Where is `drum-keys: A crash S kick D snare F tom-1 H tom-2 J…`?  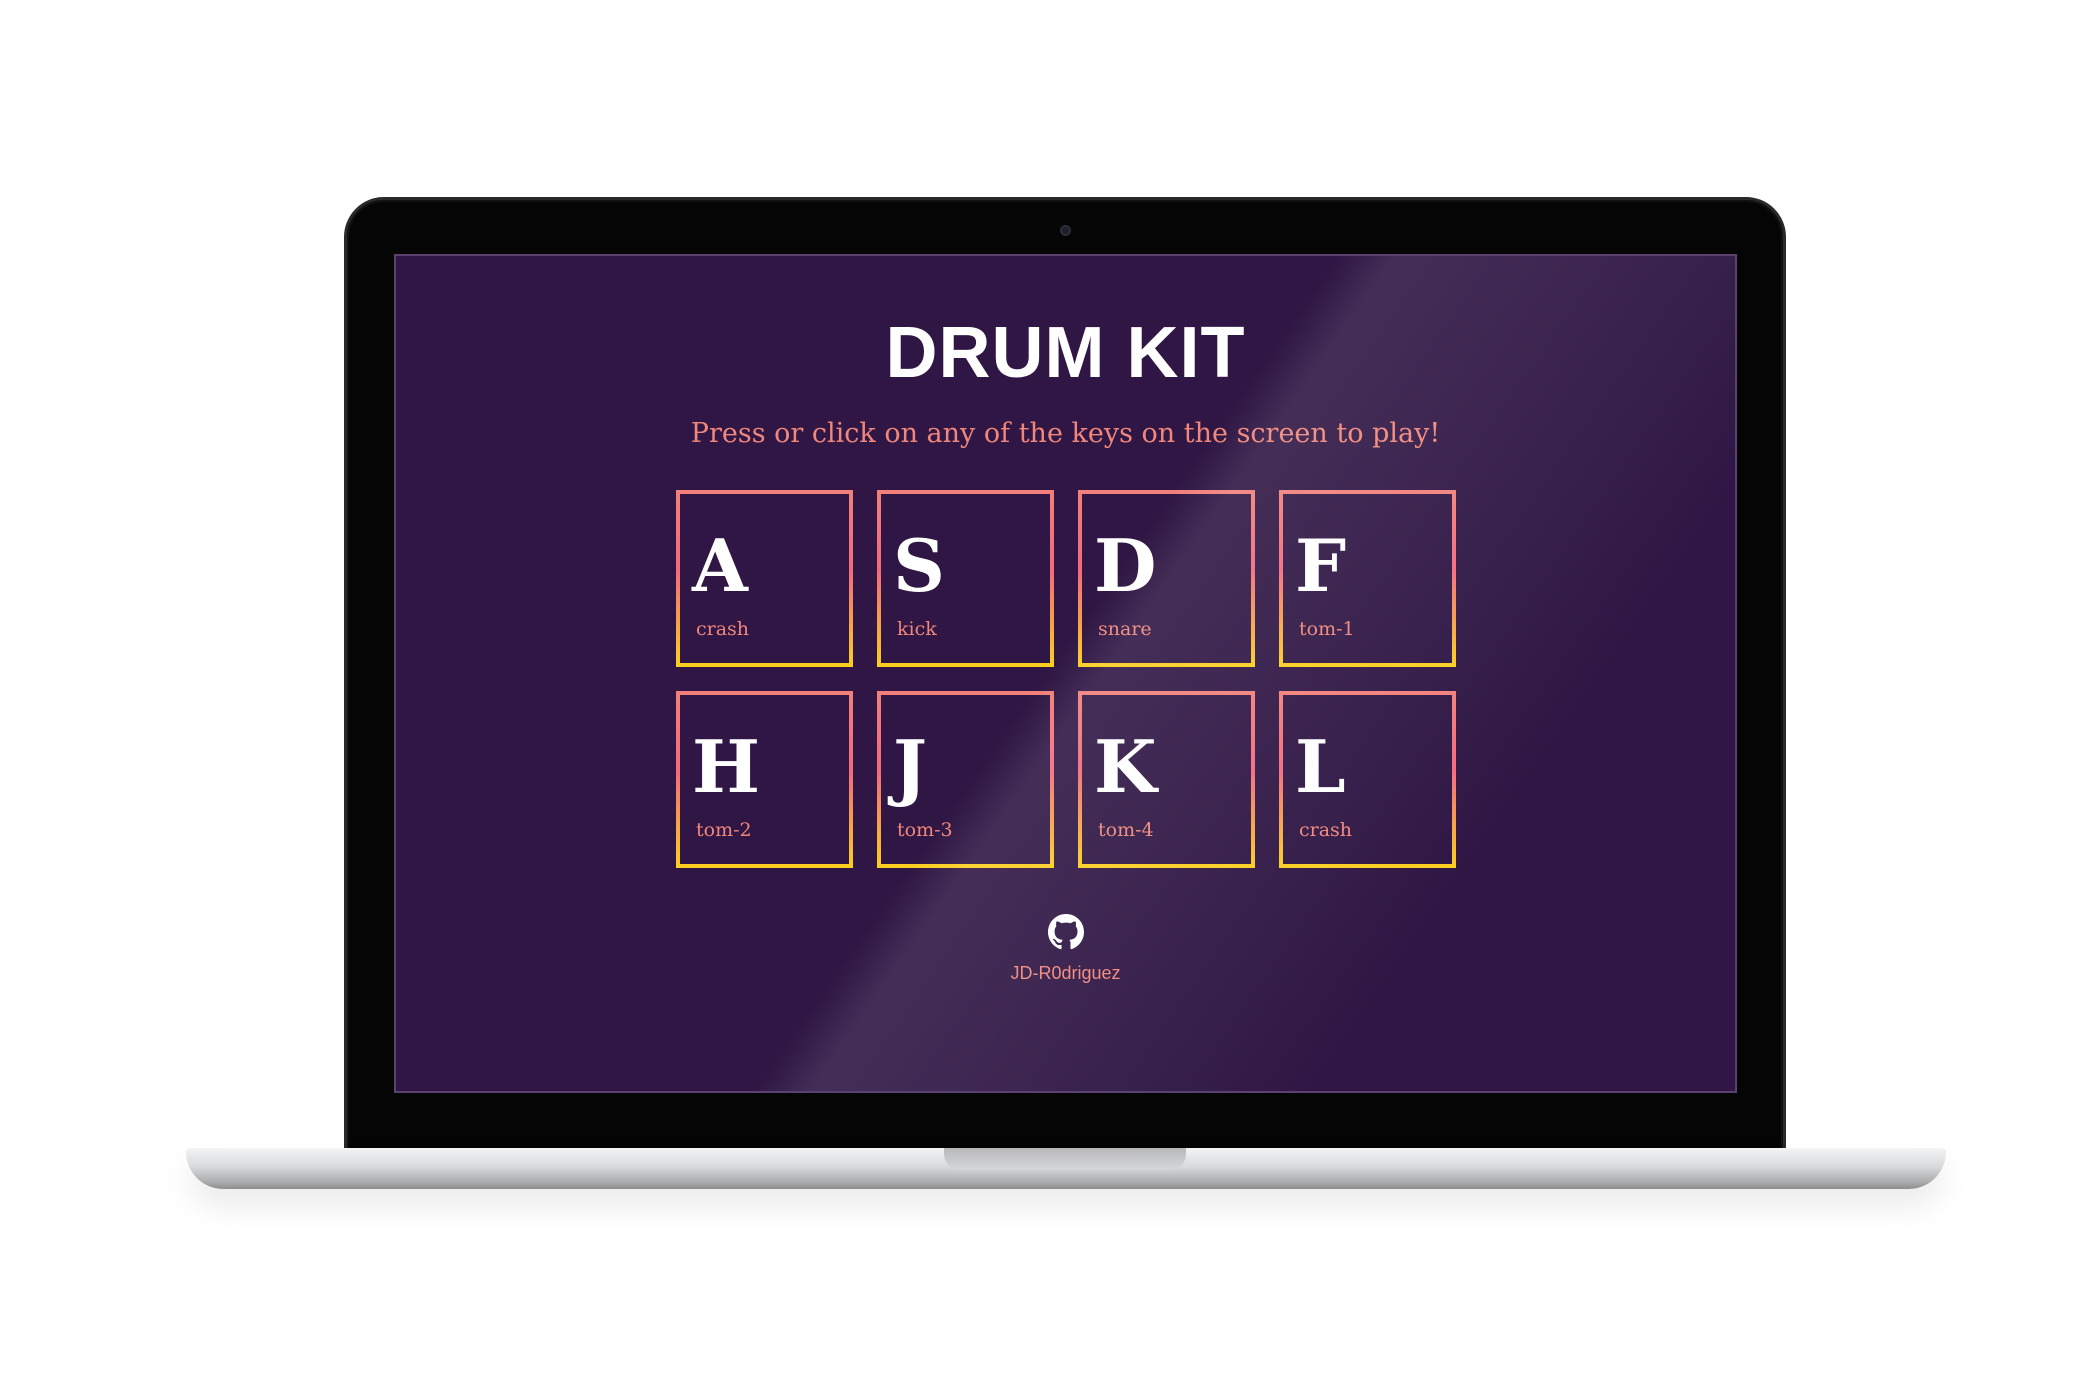
drum-keys: A crash S kick D snare F tom-1 H tom-2 J… is located at coordinates (1069, 679).